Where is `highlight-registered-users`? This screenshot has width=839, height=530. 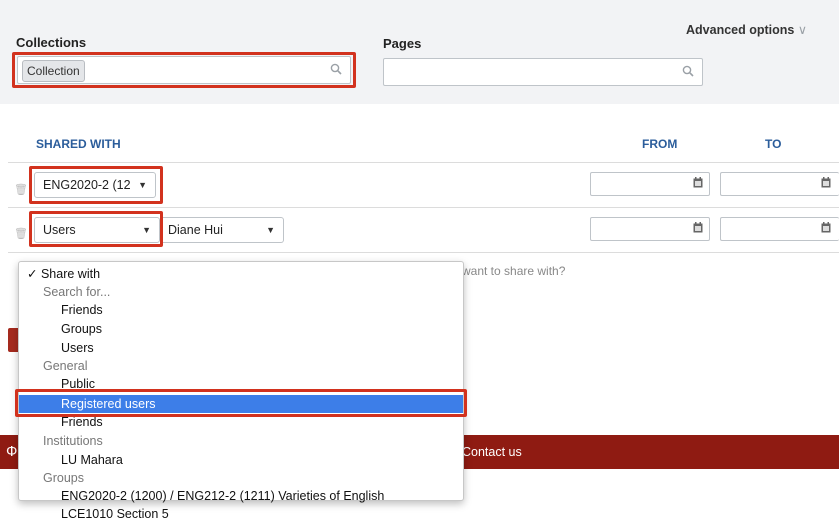
highlight-registered-users is located at coordinates (241, 403).